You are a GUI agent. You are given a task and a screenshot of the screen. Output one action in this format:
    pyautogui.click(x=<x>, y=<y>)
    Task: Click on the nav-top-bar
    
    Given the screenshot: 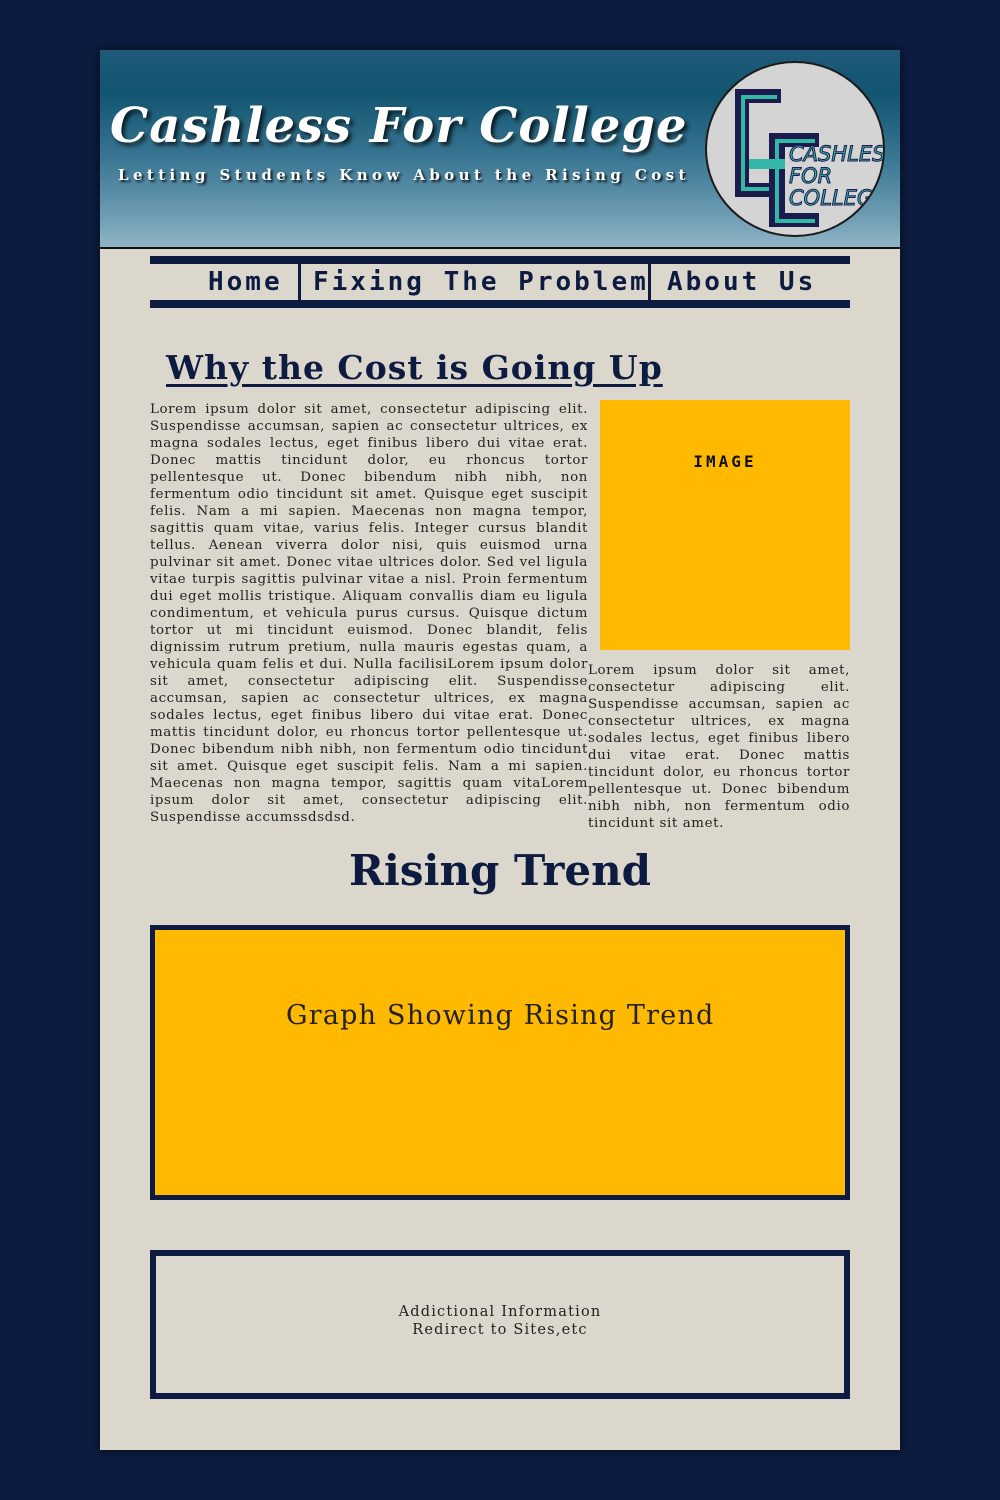 What is the action you would take?
    pyautogui.click(x=500, y=260)
    